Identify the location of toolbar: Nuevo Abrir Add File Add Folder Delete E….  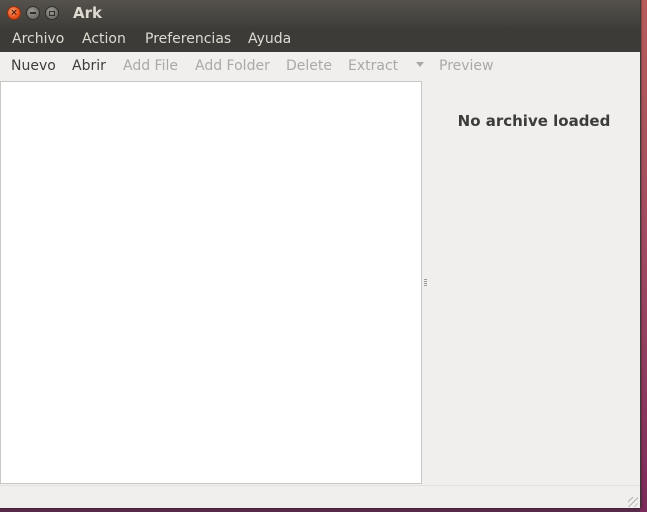
(320, 66).